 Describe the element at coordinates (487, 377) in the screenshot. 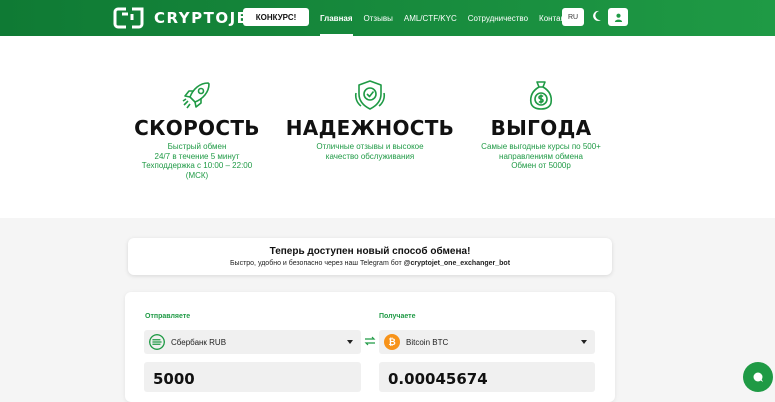

I see `receive-amount-input: 0.00045674` at that location.